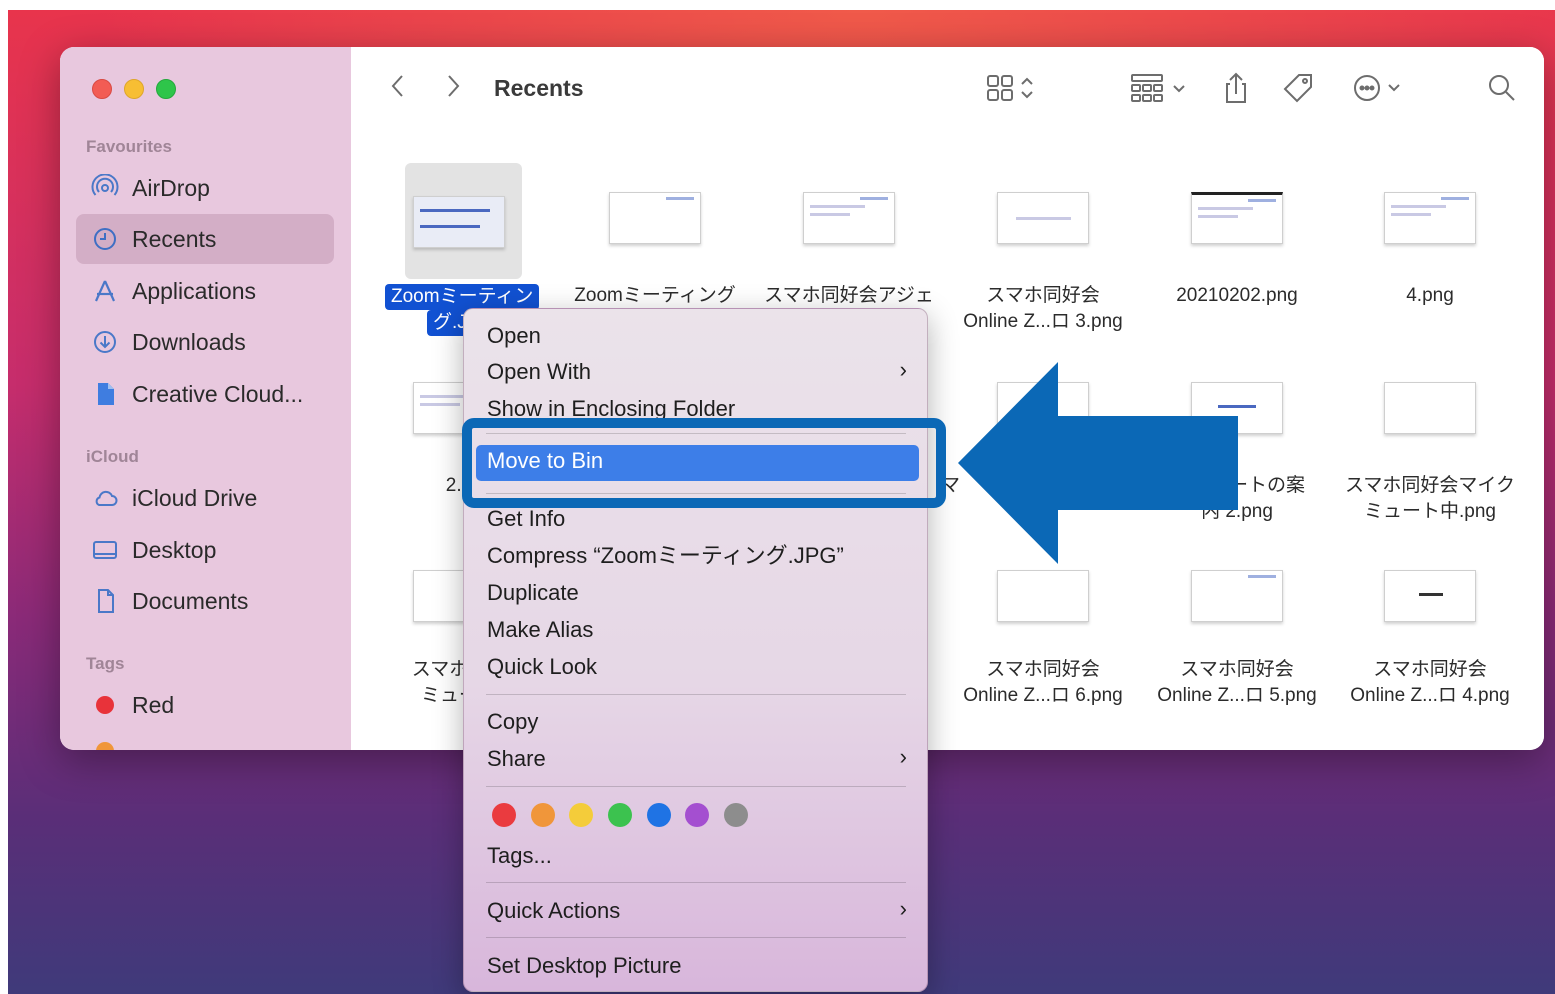  I want to click on tag-purple-dot, so click(697, 815).